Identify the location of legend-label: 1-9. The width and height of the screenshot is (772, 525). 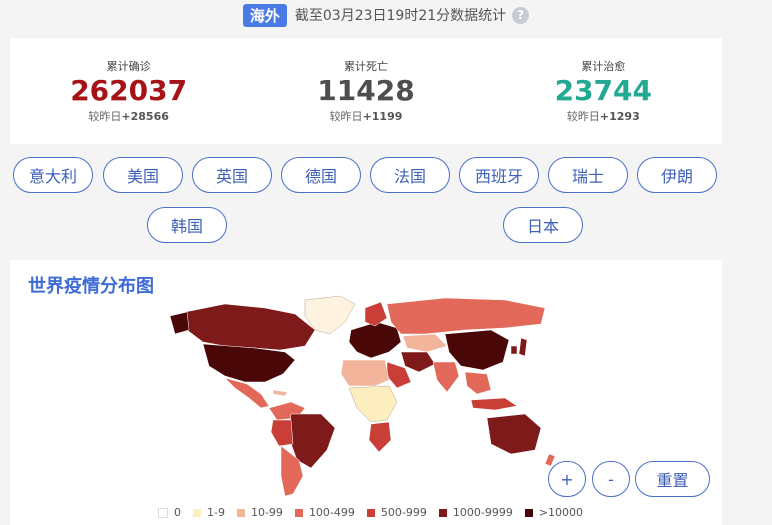
(216, 512).